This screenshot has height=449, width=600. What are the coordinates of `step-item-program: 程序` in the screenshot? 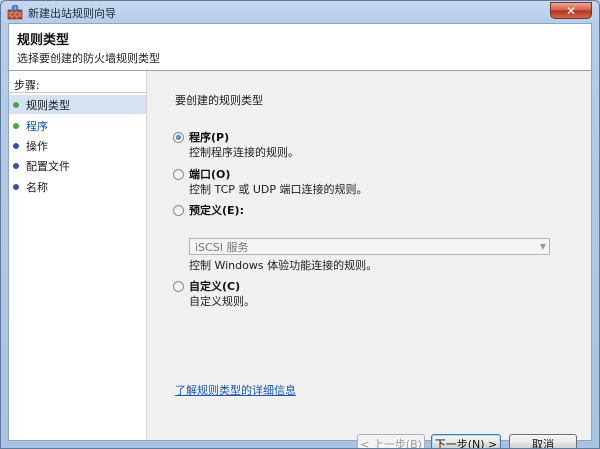 It's located at (77, 125).